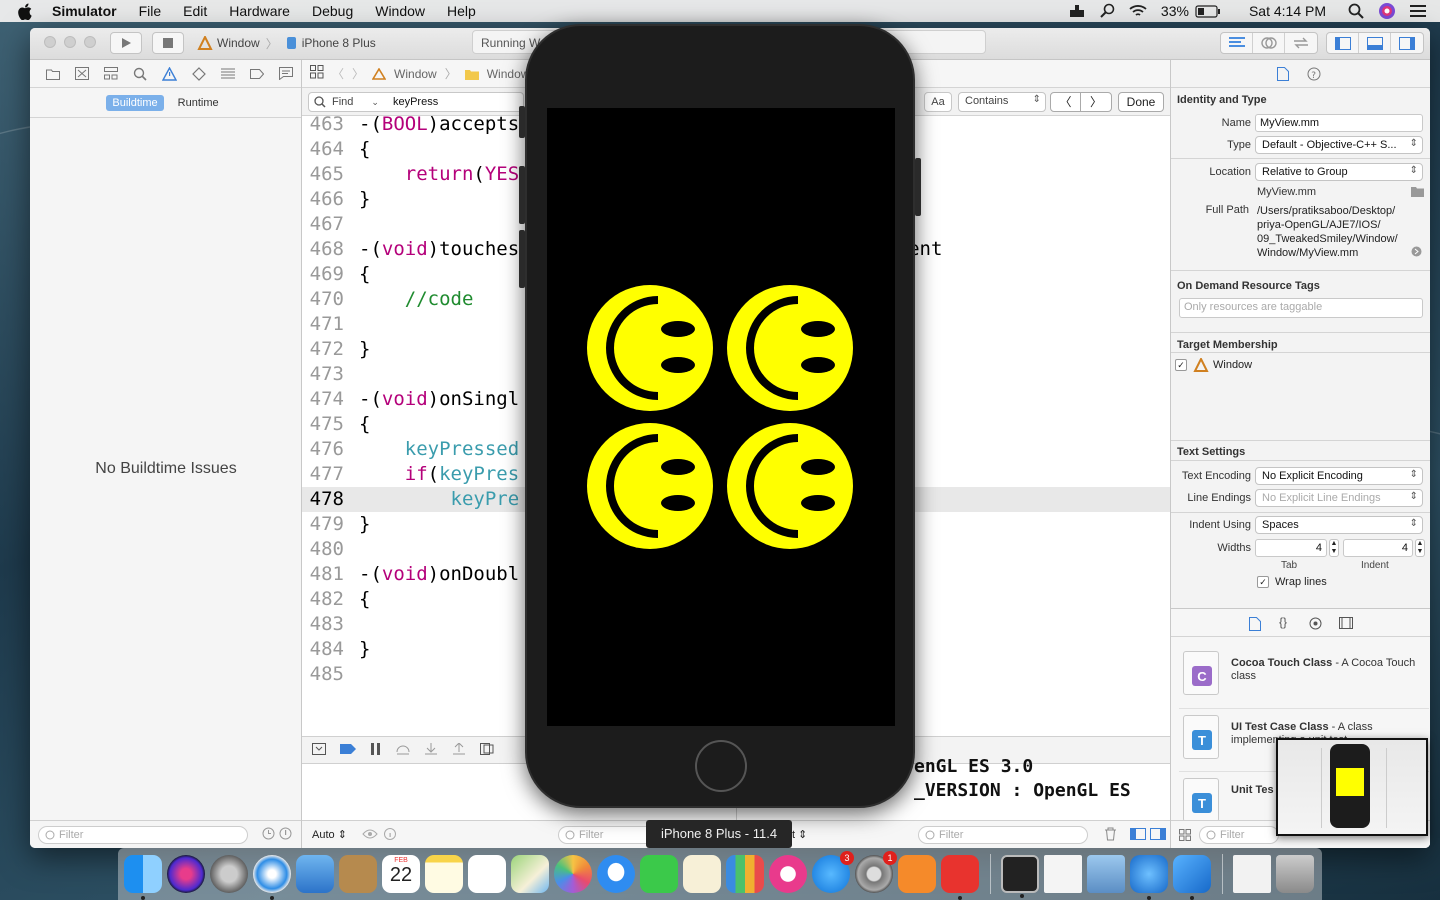 The image size is (1440, 900). I want to click on toggle-debug-area-icon, so click(1375, 43).